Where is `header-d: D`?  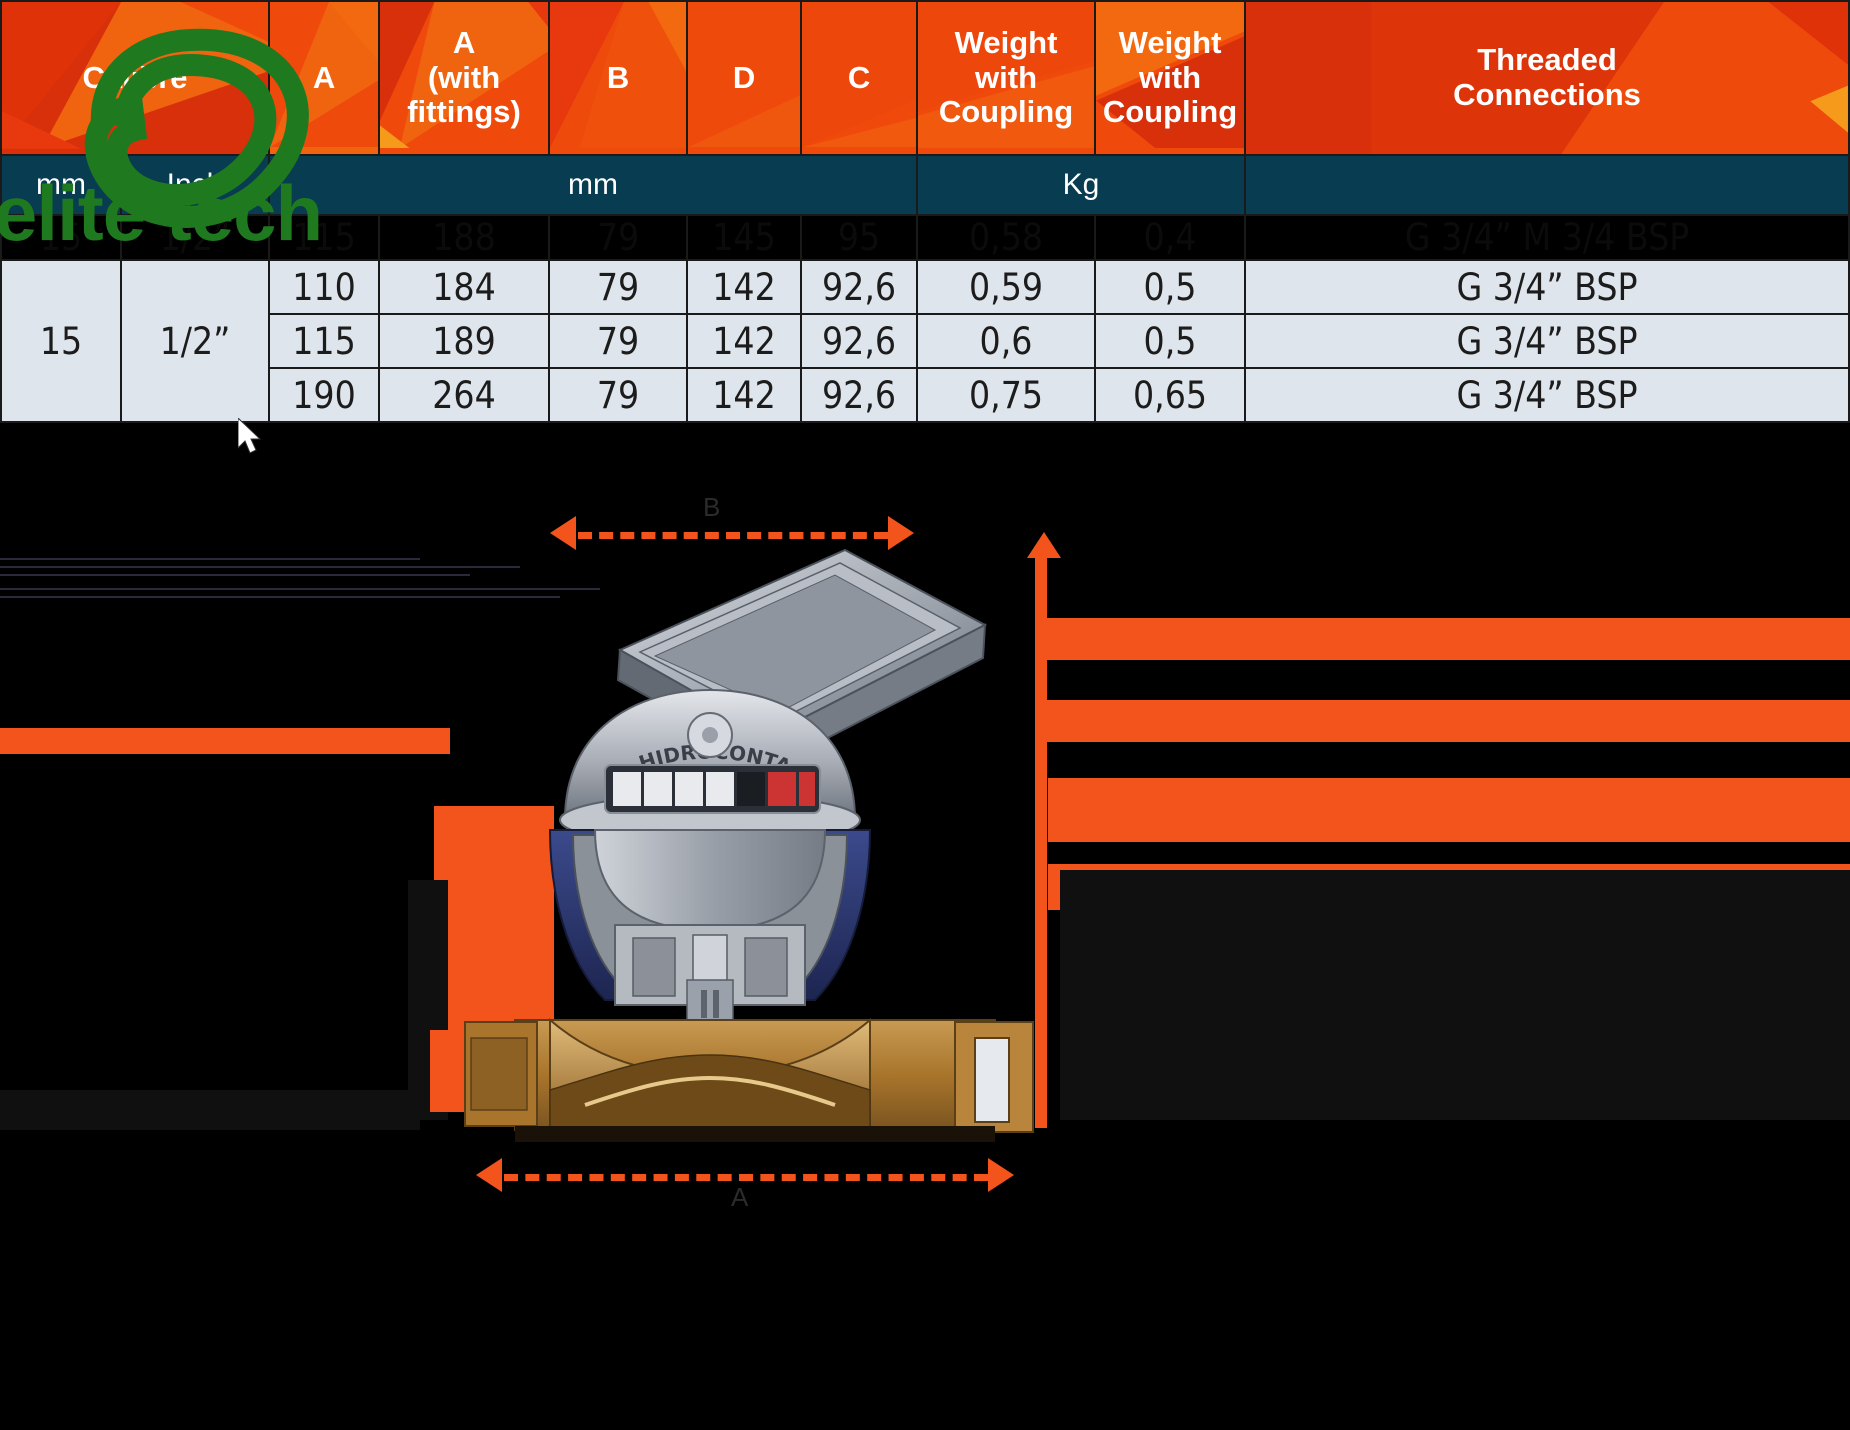
header-d: D is located at coordinates (744, 78).